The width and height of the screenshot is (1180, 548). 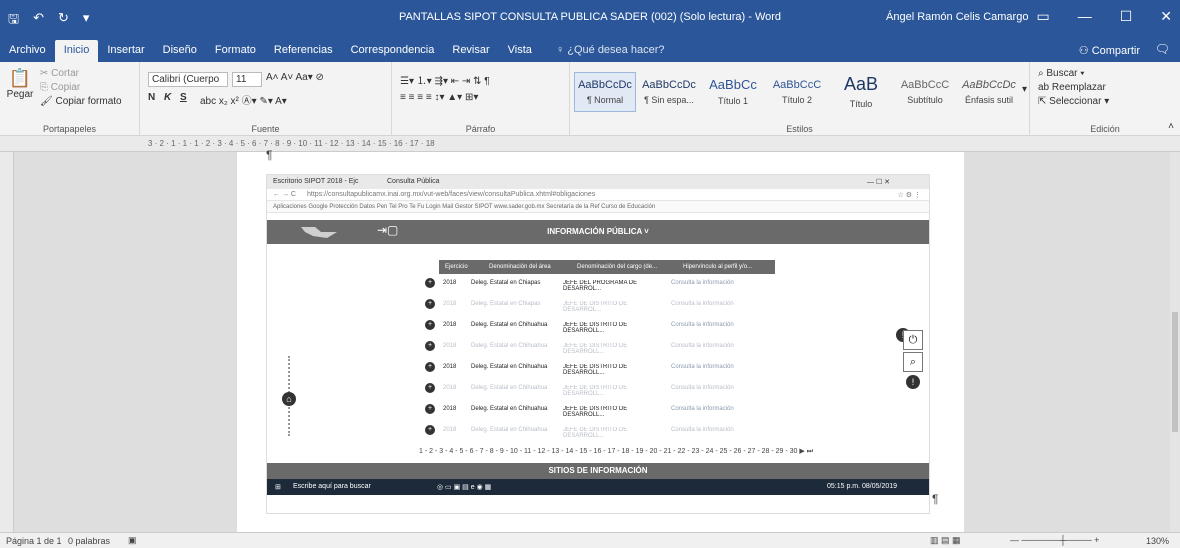 What do you see at coordinates (945, 540) in the screenshot?
I see `view-mode-icons: ▥ ▤ ▦` at bounding box center [945, 540].